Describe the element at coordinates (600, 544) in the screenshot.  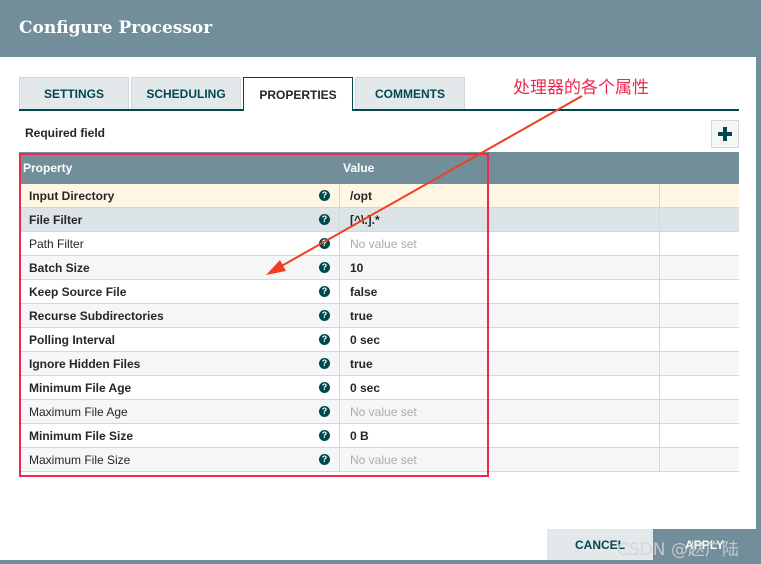
I see `cancel-button: CANCEL` at that location.